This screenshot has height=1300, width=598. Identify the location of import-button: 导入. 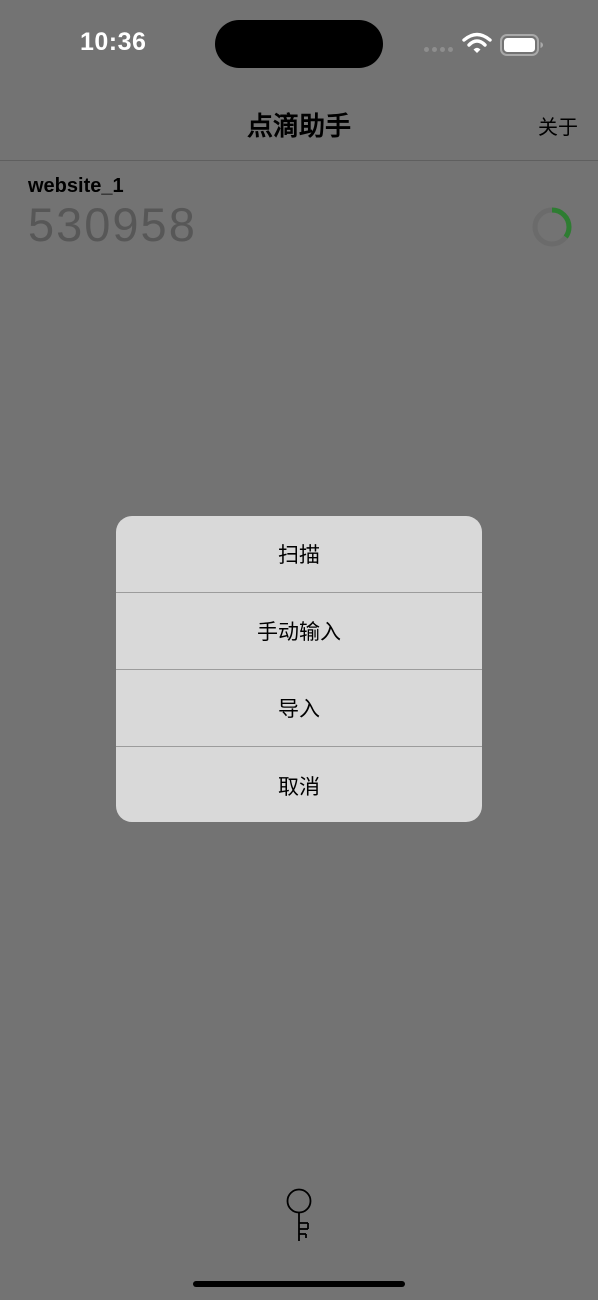
(299, 708).